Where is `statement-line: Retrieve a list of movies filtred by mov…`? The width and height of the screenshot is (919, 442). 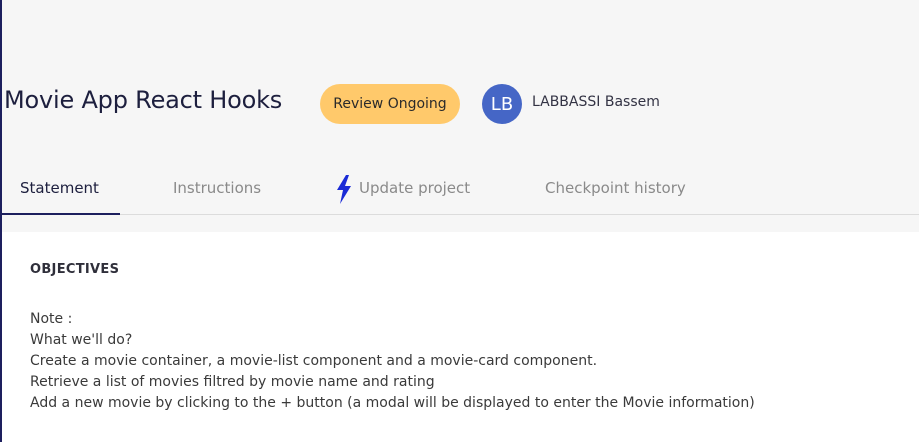
statement-line: Retrieve a list of movies filtred by mov… is located at coordinates (232, 382).